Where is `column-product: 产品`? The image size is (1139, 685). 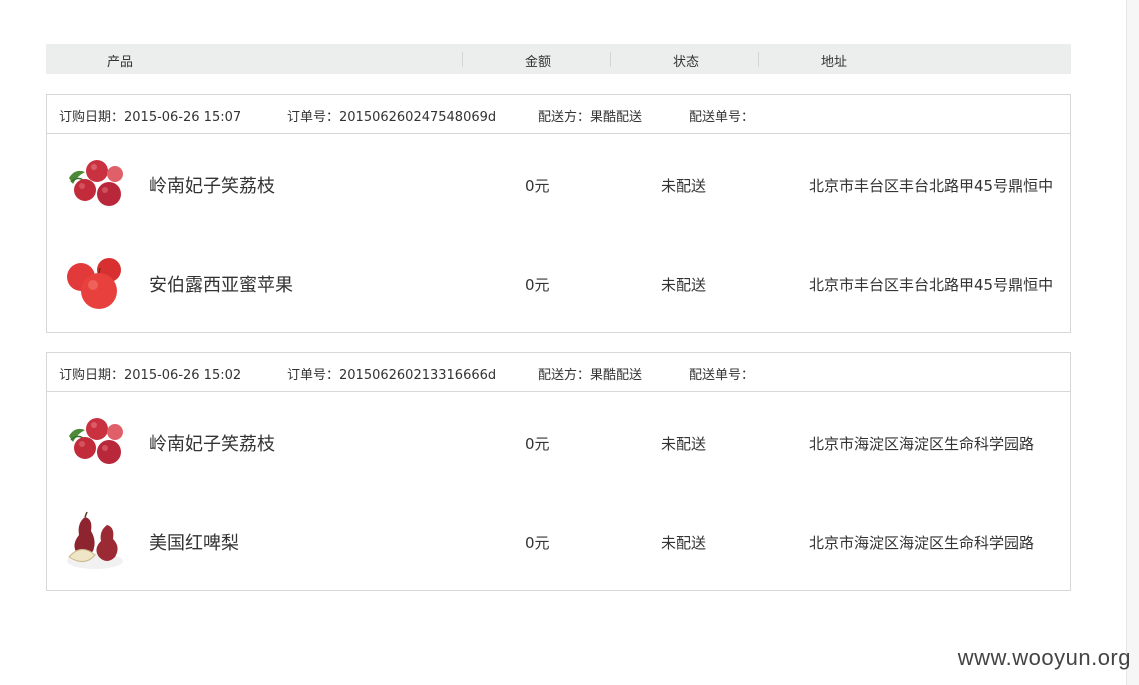
column-product: 产品 is located at coordinates (120, 62).